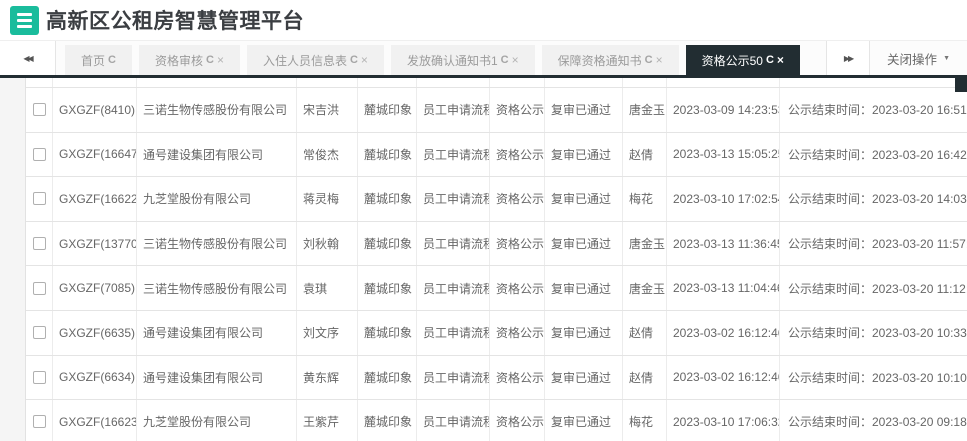 This screenshot has width=967, height=441. I want to click on scroll-tabs-left-button: ◀◀, so click(28, 58).